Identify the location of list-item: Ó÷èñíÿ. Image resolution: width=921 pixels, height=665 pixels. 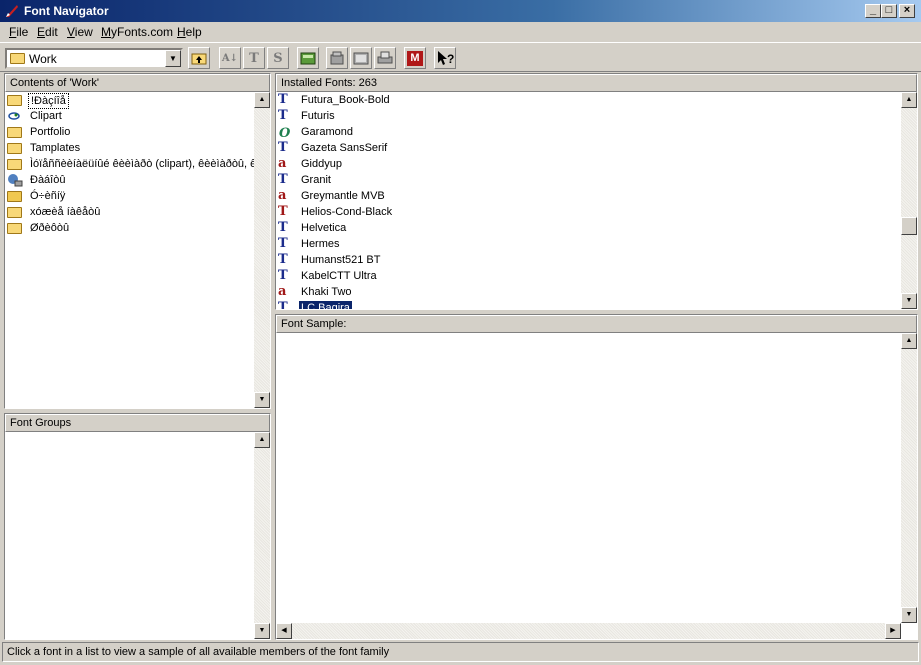
(129, 196).